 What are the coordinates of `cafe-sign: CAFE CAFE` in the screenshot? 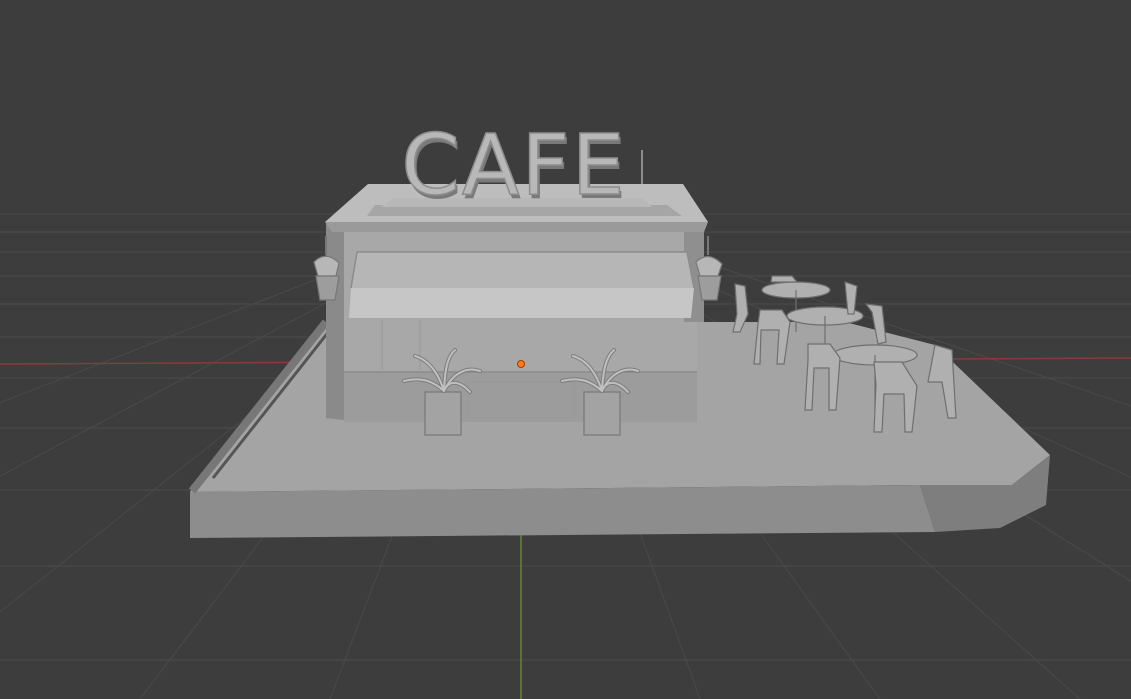 It's located at (521, 166).